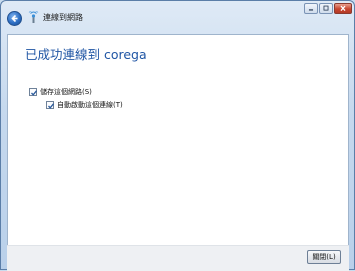  I want to click on network-icon, so click(33, 17).